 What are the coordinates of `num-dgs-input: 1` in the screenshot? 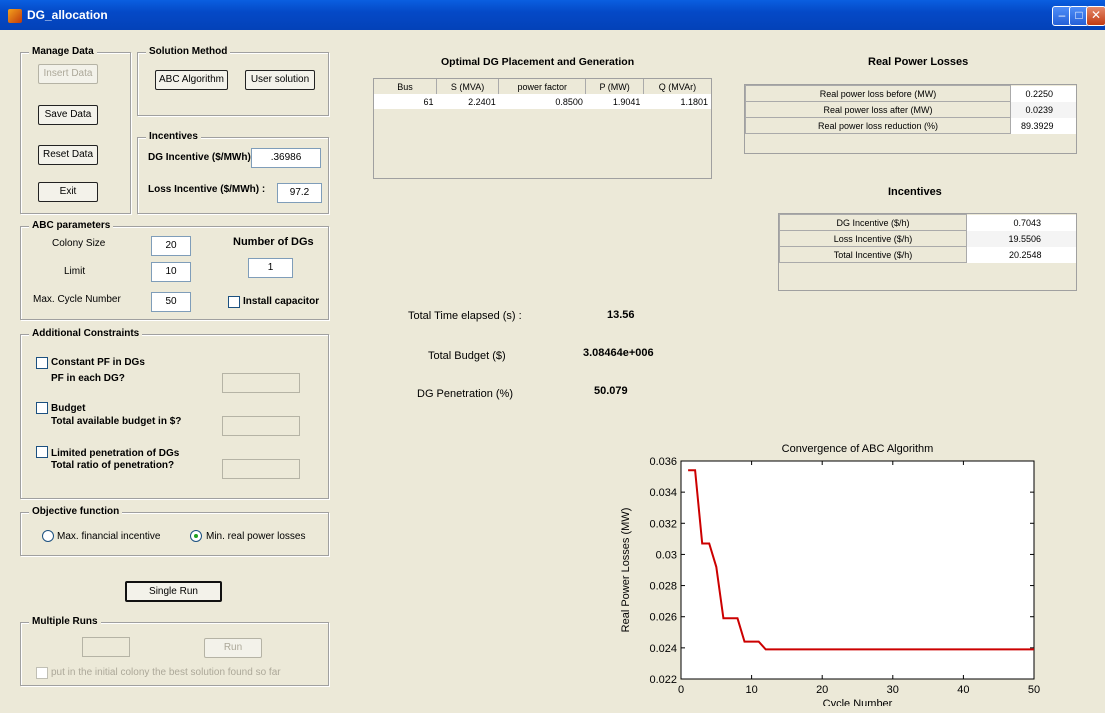 It's located at (270, 268).